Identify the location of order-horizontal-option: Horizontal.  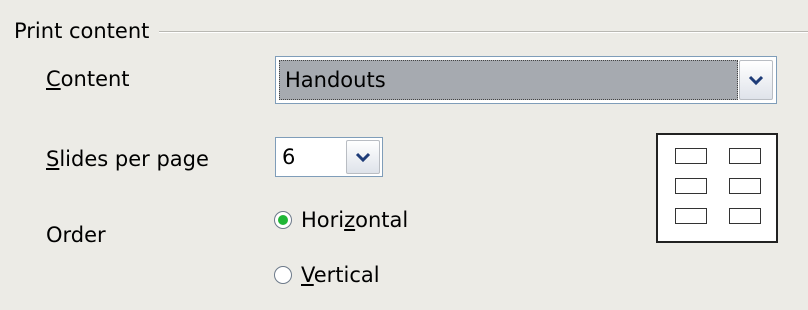
(341, 220).